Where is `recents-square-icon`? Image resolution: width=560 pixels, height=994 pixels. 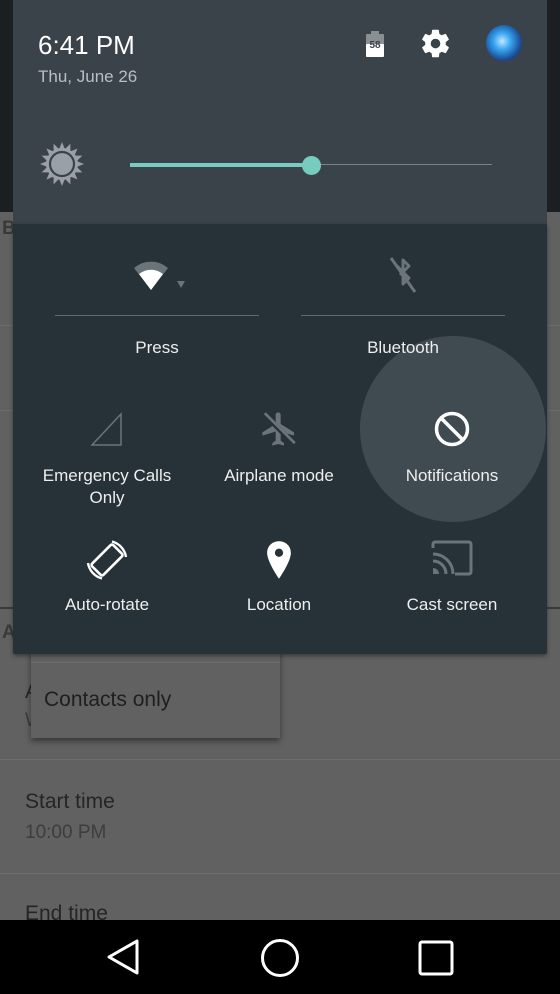 recents-square-icon is located at coordinates (436, 958).